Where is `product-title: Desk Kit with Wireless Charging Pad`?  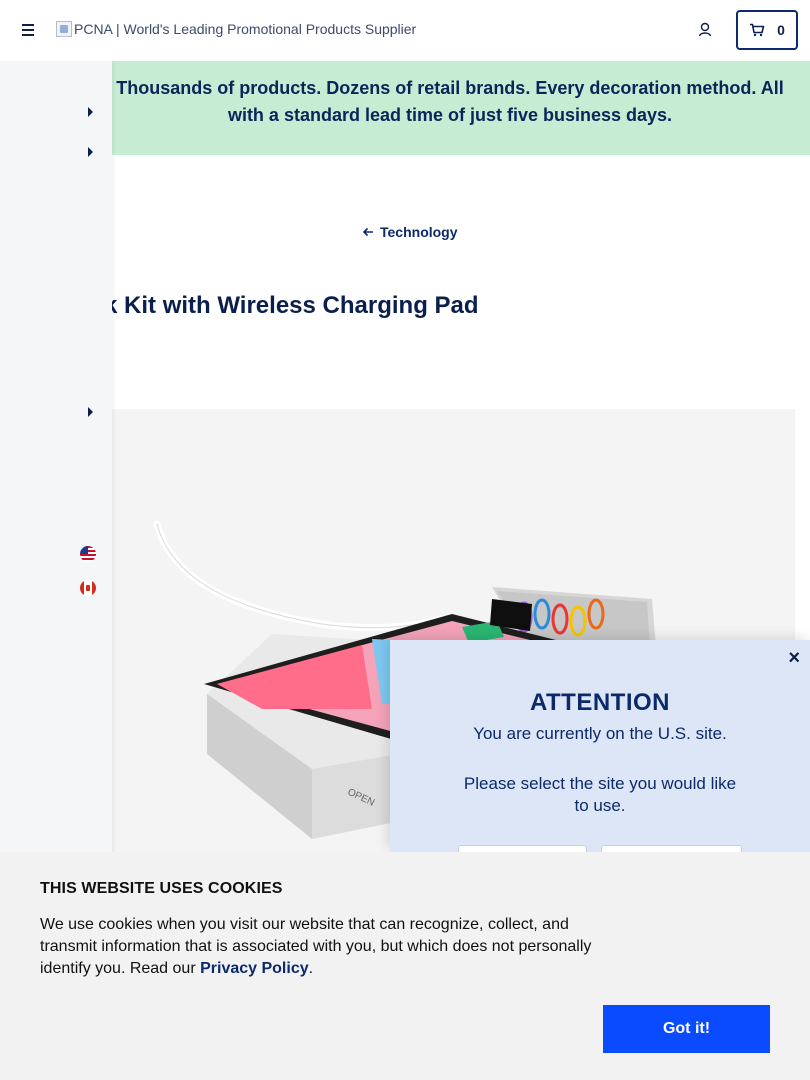
product-title: Desk Kit with Wireless Charging Pad is located at coordinates (269, 305).